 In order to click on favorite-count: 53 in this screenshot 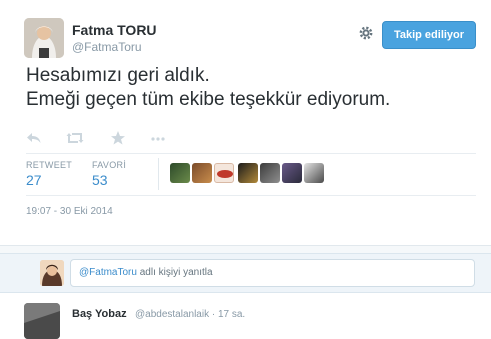, I will do `click(100, 180)`.